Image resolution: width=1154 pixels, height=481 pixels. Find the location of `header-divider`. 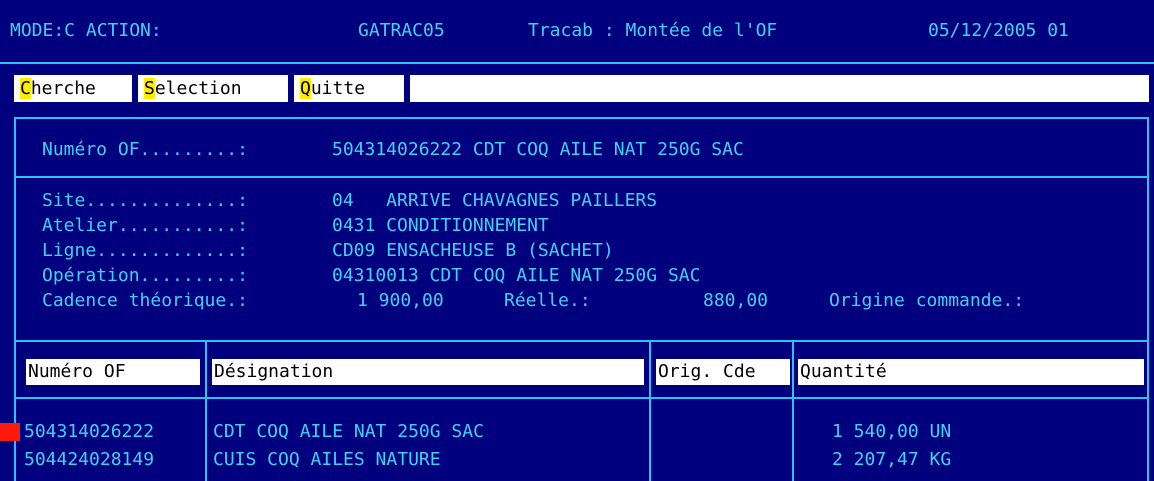

header-divider is located at coordinates (577, 63).